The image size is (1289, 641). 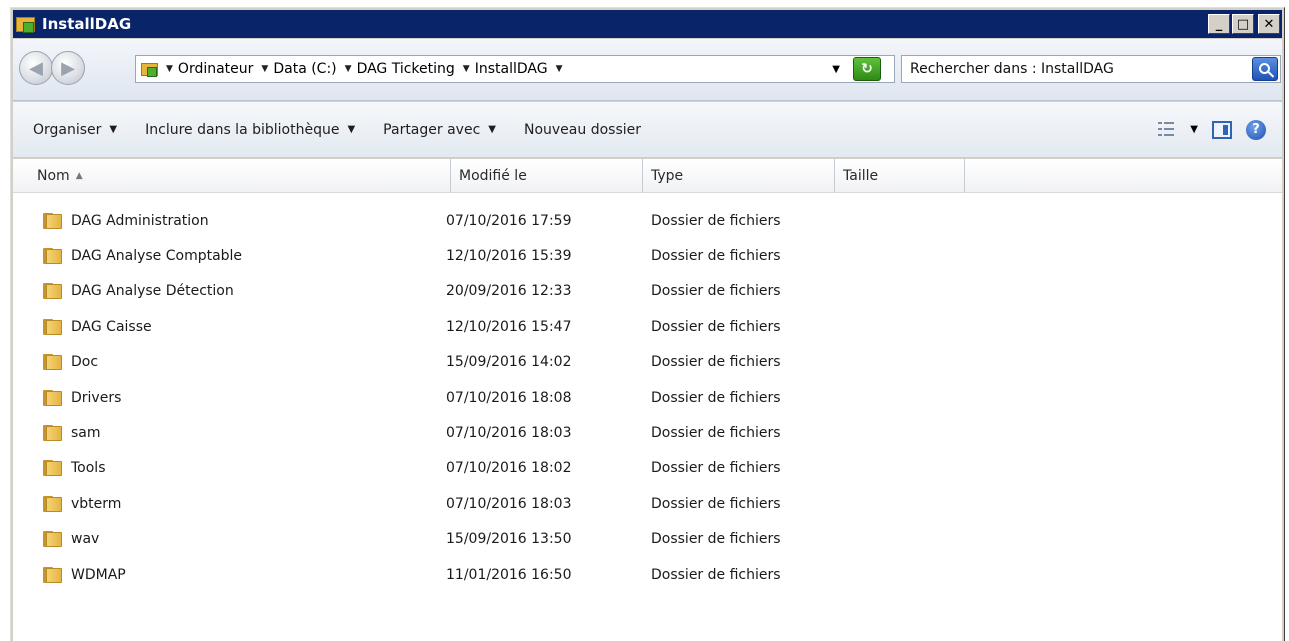 I want to click on share-with-button: Partager avec ▼, so click(x=439, y=130).